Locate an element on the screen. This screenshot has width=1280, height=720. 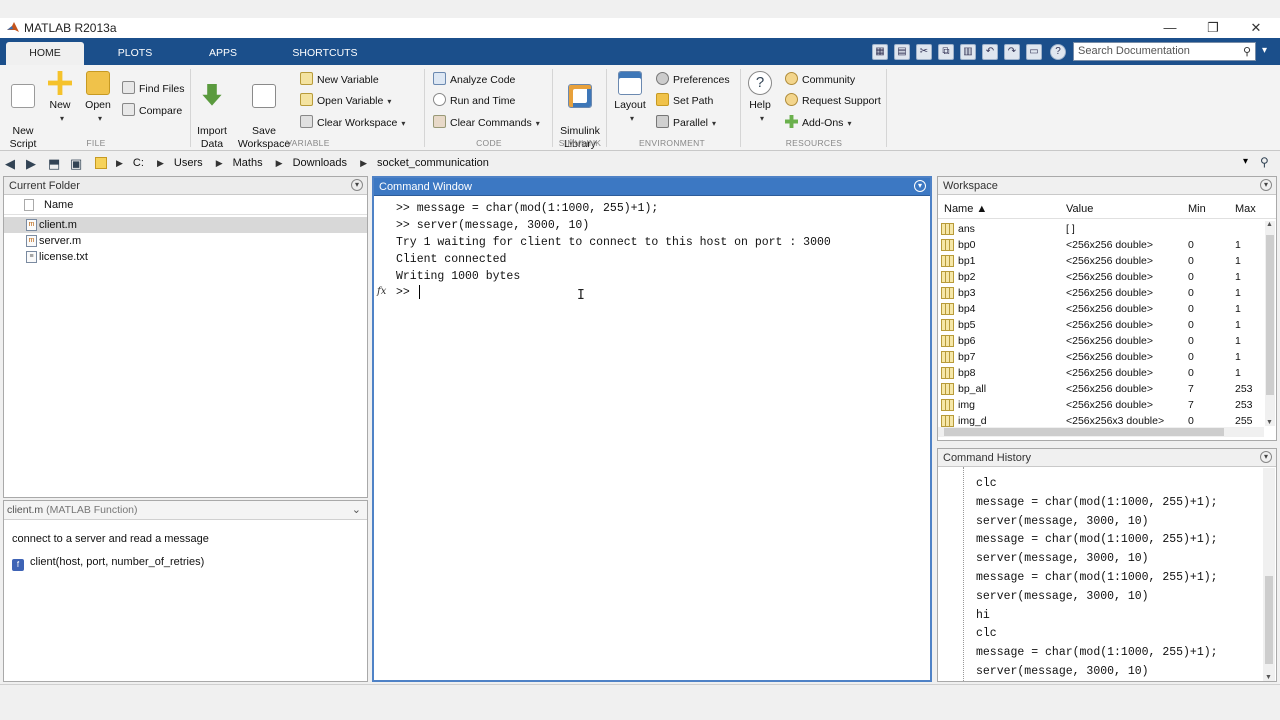
workspace-row: bp5 <256x256 double> 0 1 is located at coordinates (1101, 325).